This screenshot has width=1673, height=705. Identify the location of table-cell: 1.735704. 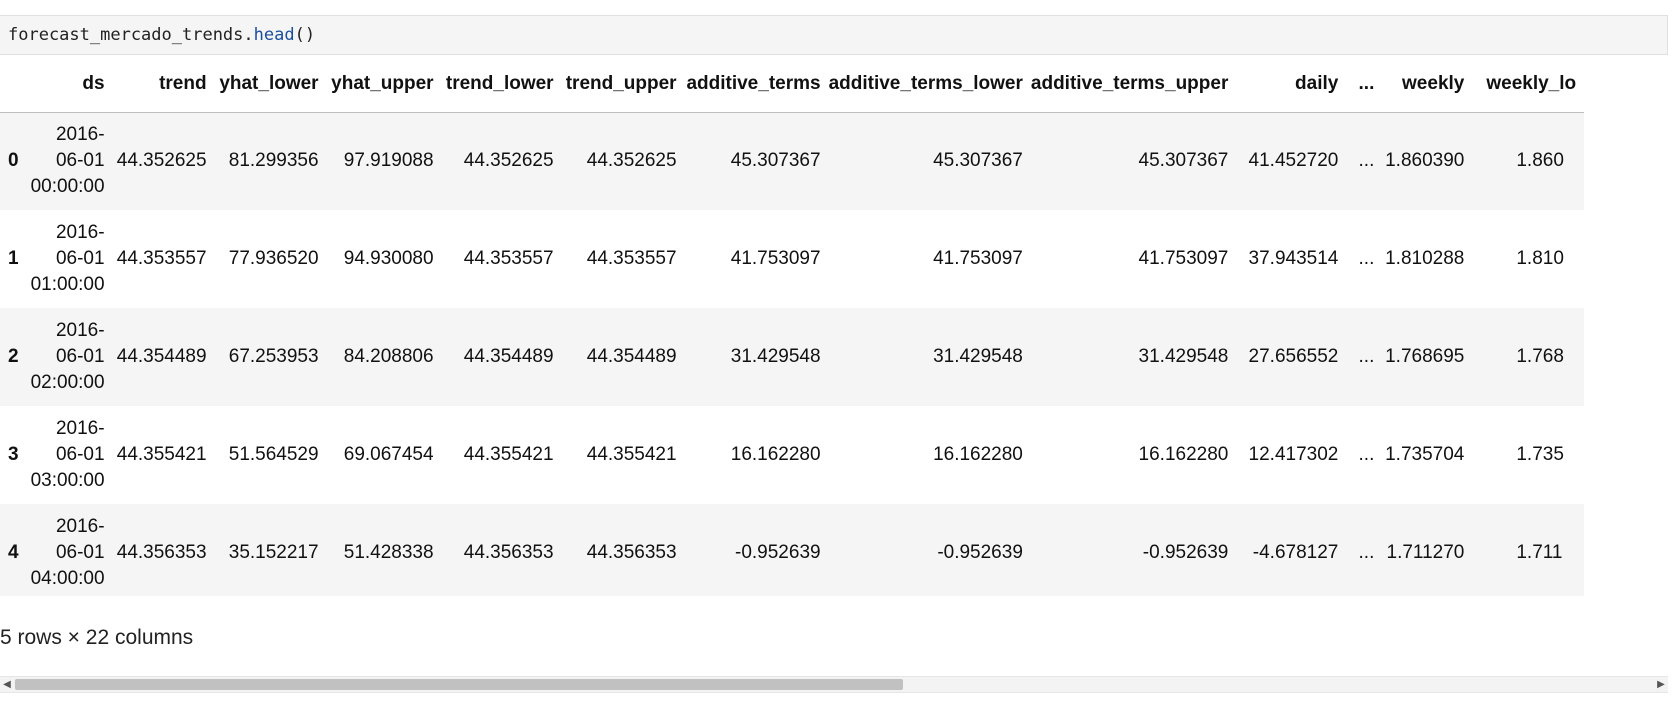
(1425, 454).